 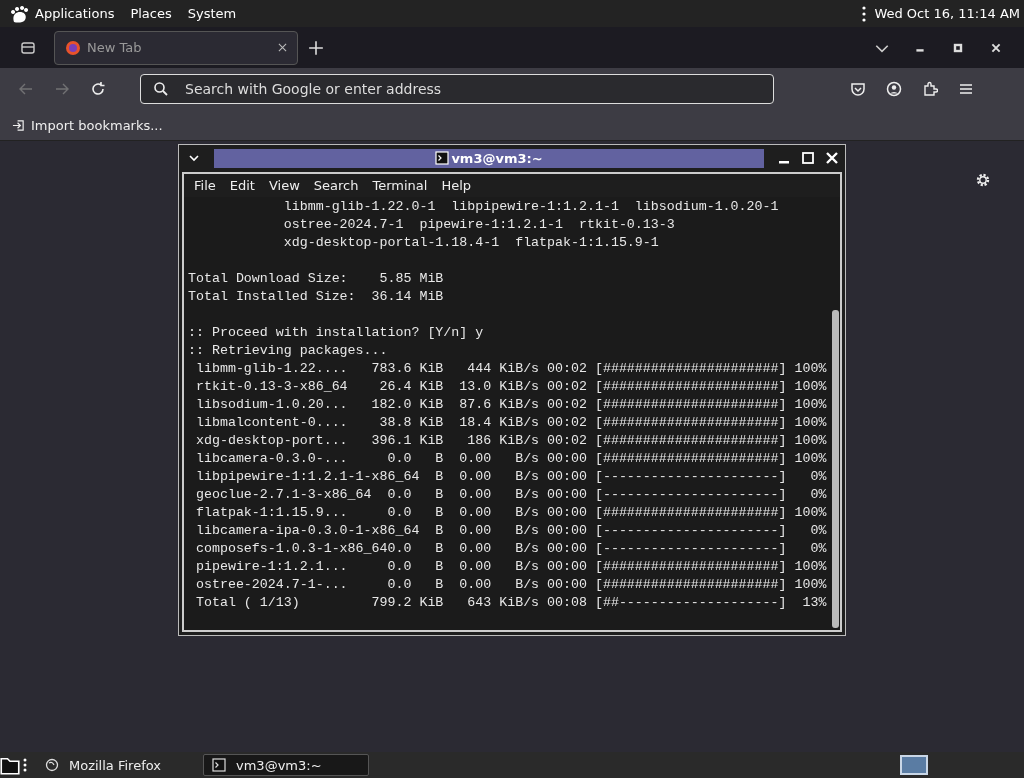 What do you see at coordinates (98, 89) in the screenshot?
I see `reload-icon` at bounding box center [98, 89].